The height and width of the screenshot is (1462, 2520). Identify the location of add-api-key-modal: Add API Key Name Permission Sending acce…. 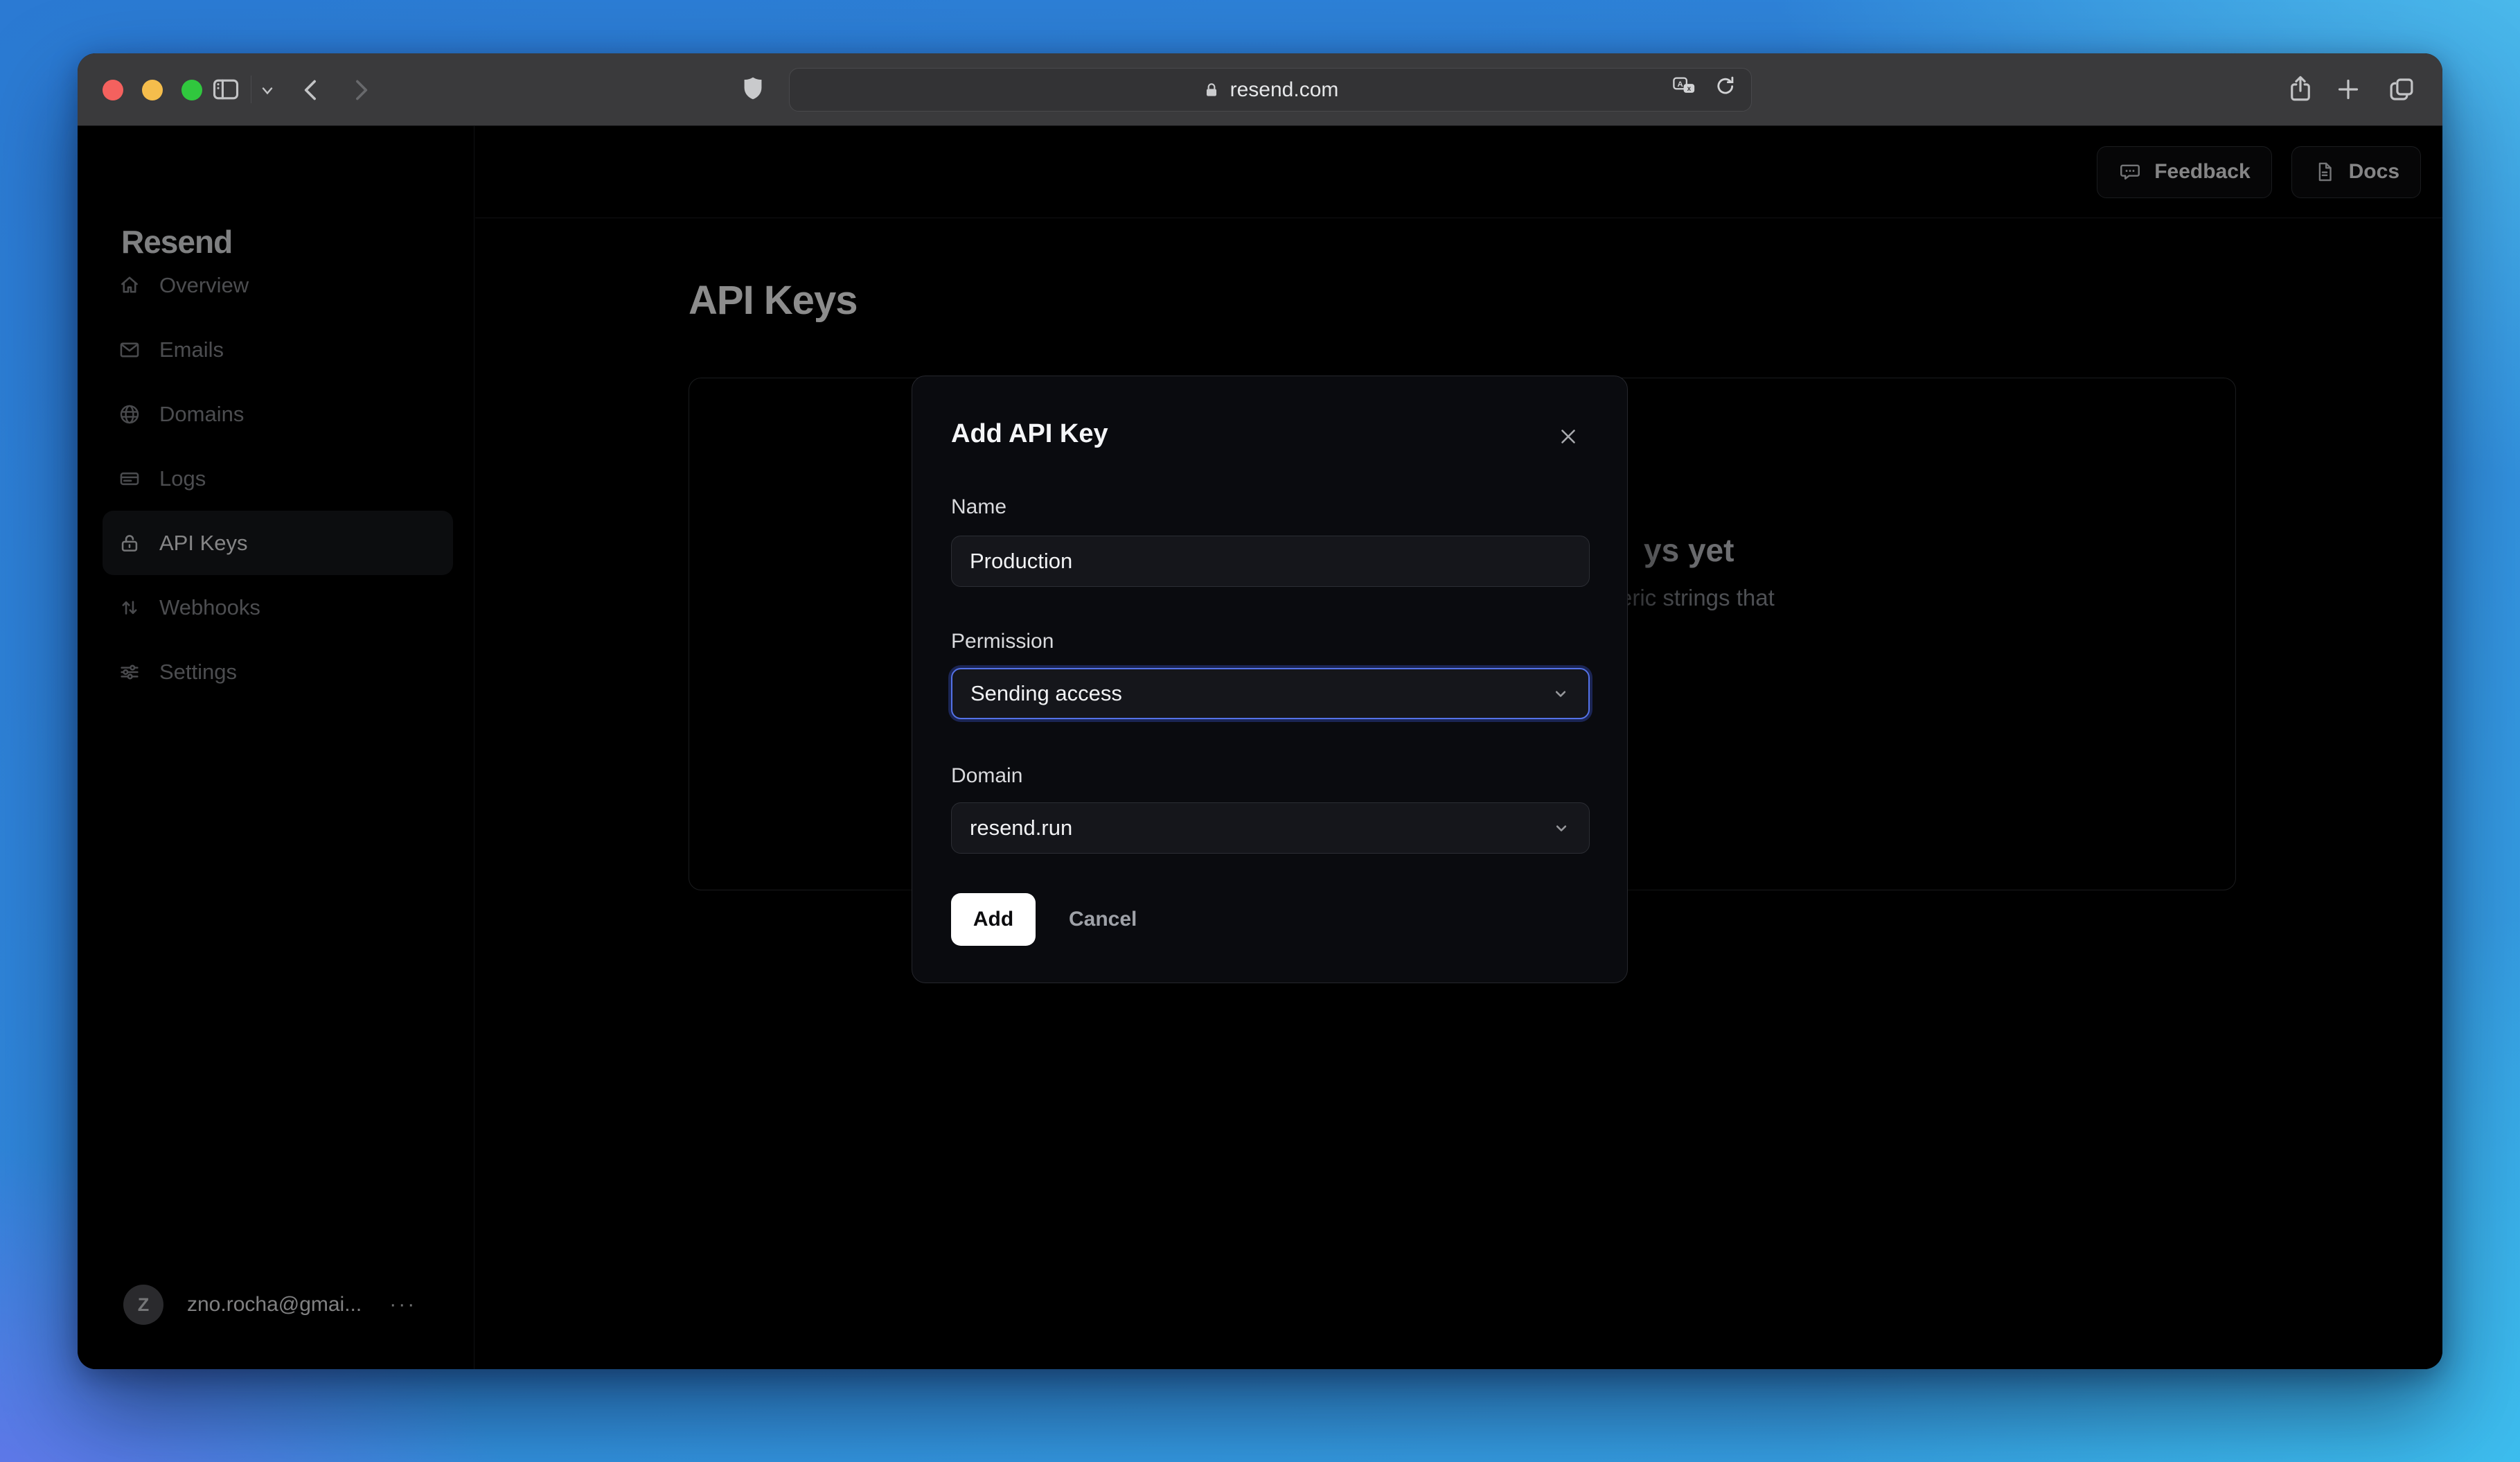
(1270, 679).